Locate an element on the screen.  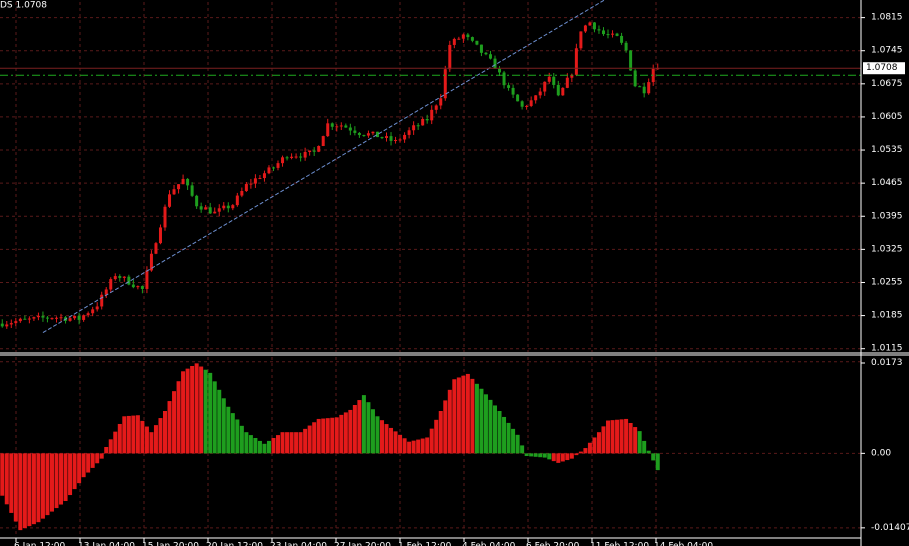
time-tick-label: 27 Jan 20:00 is located at coordinates (362, 544).